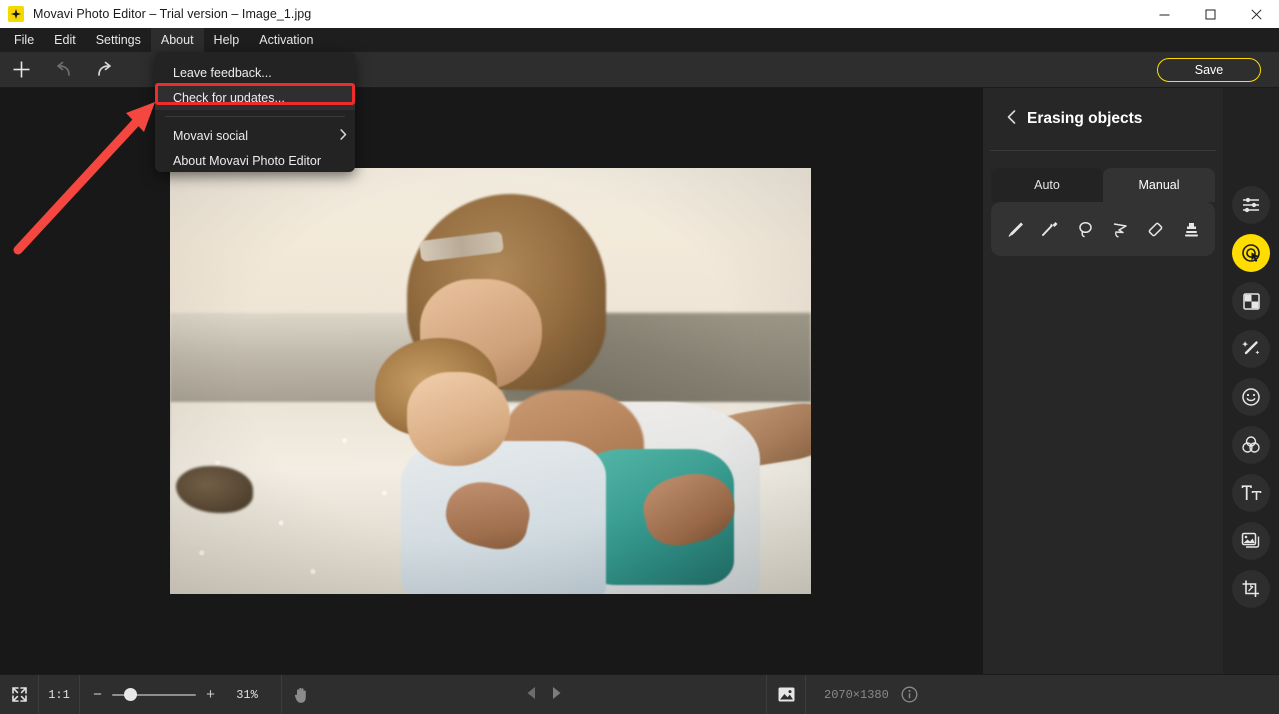 The width and height of the screenshot is (1279, 714). What do you see at coordinates (118, 40) in the screenshot?
I see `menu-item-settings: Settings` at bounding box center [118, 40].